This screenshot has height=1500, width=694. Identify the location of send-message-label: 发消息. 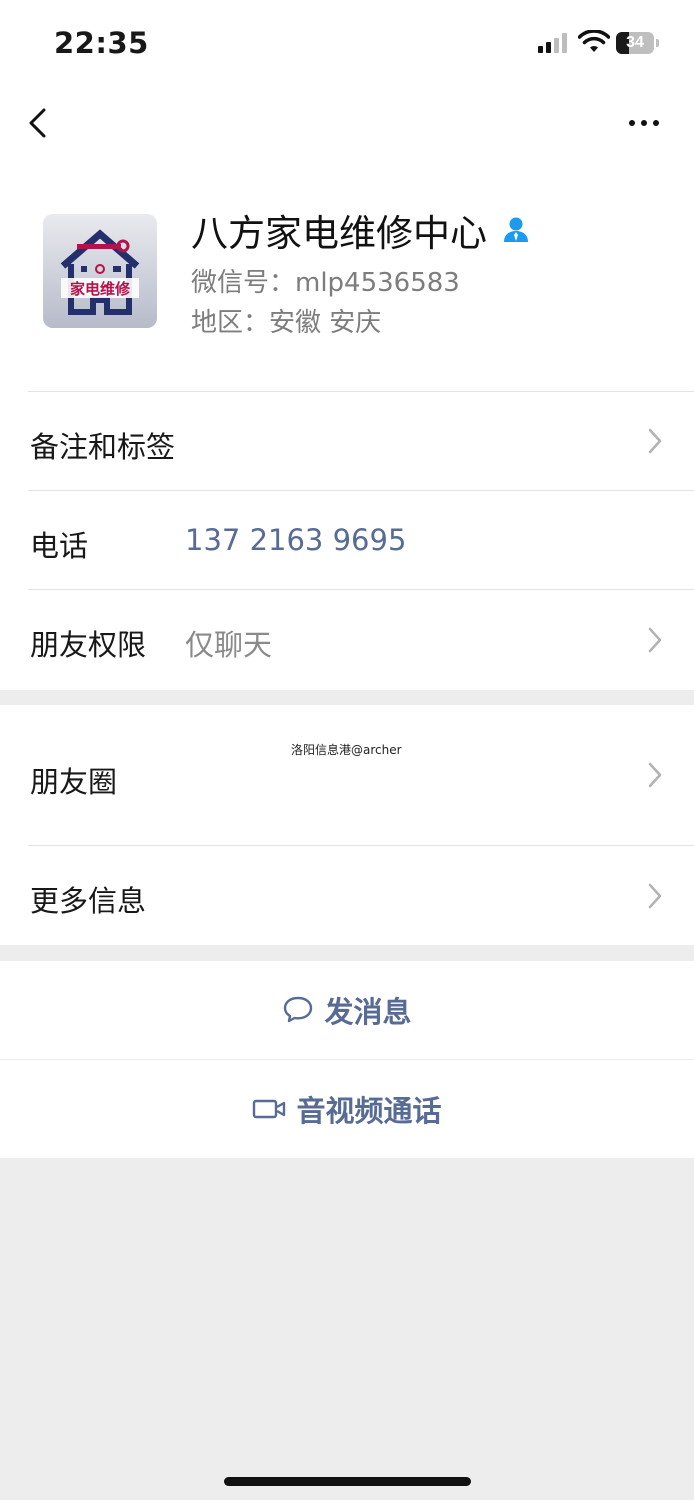
(368, 1012).